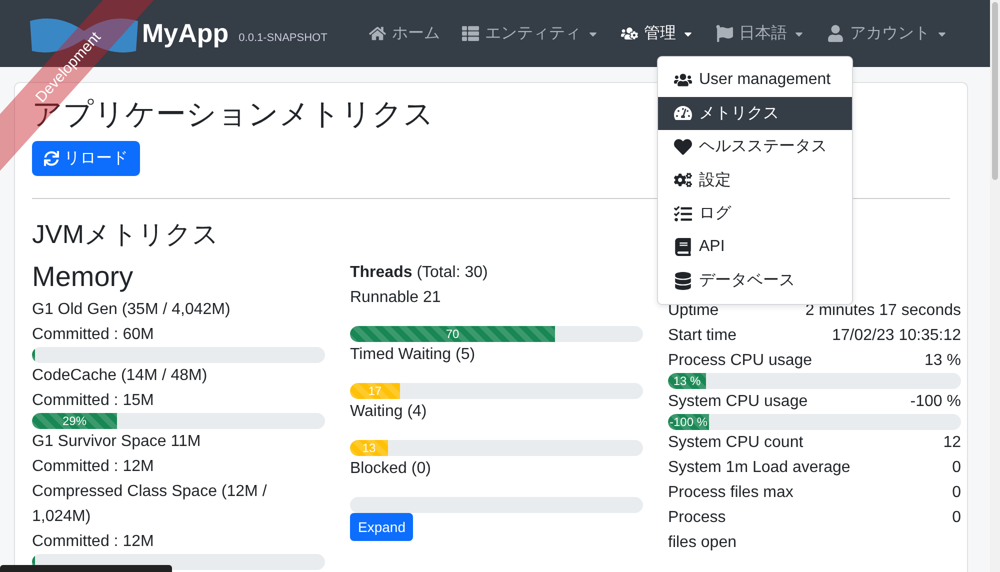 The height and width of the screenshot is (572, 1000). I want to click on committed-label: Committed : 60M, so click(93, 335).